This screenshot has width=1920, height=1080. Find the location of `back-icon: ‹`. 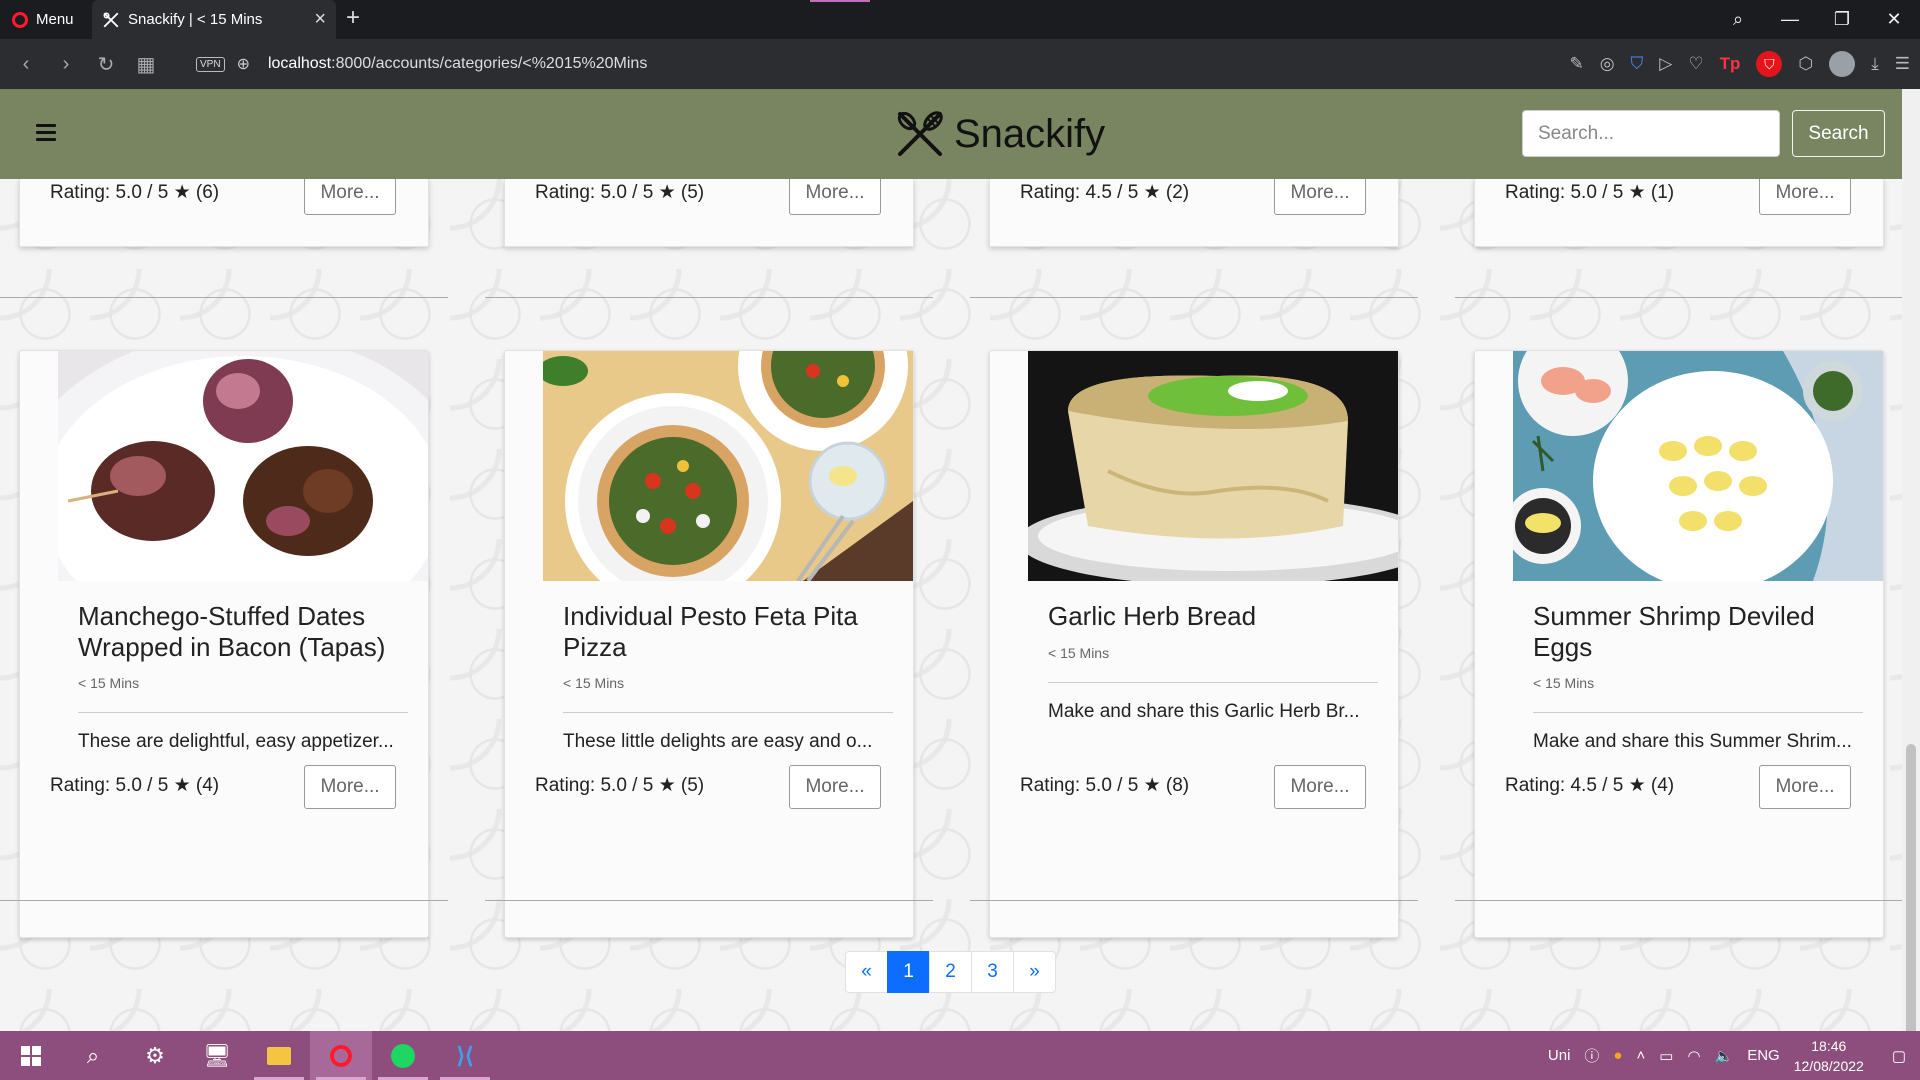

back-icon: ‹ is located at coordinates (26, 64).